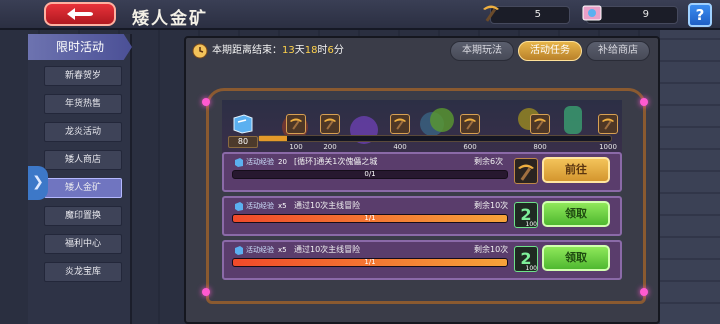 The height and width of the screenshot is (324, 720). I want to click on sidebar-item-welfare-center: 福利中心, so click(83, 244).